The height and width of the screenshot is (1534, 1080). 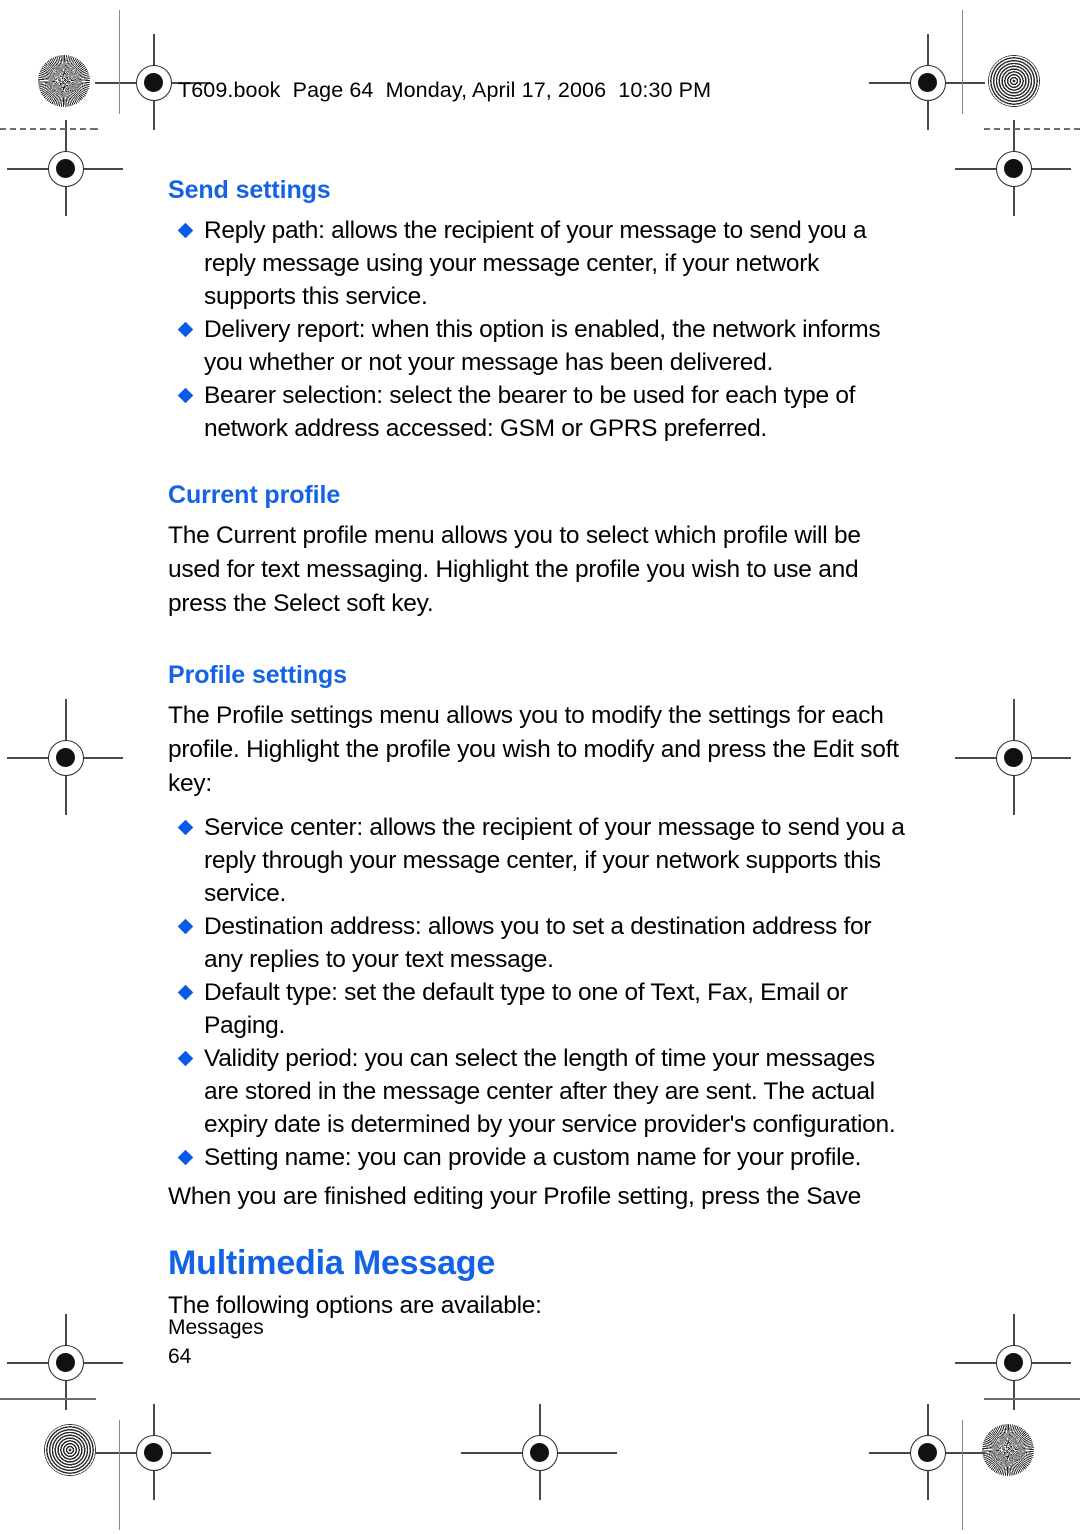 I want to click on rosette-mark-bottom-left, so click(x=70, y=1450).